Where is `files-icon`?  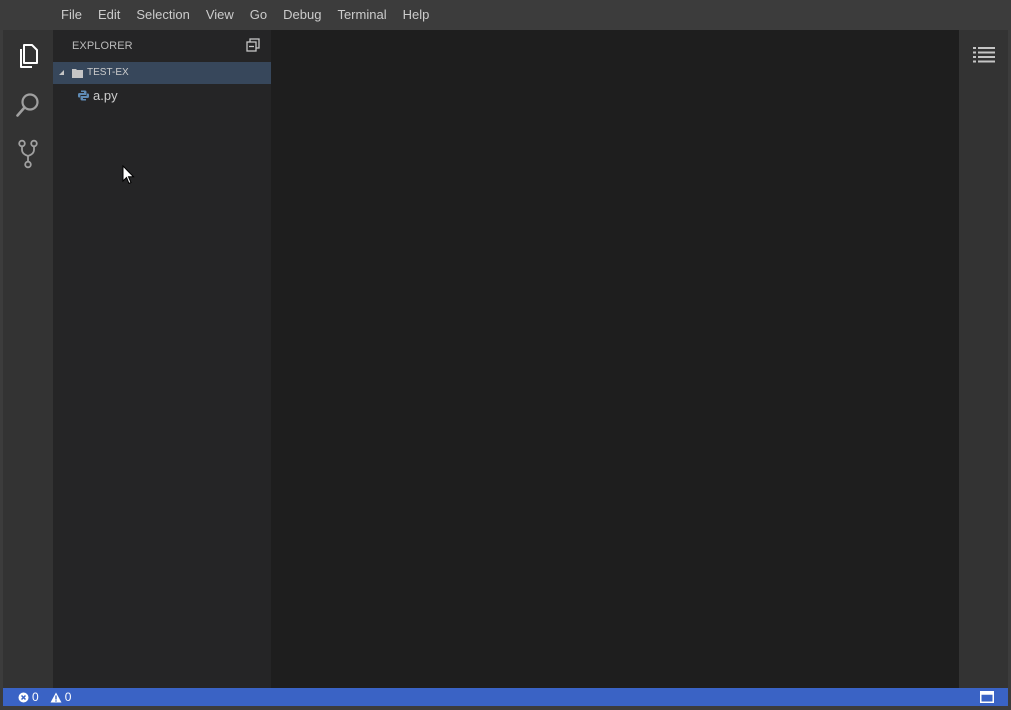
files-icon is located at coordinates (29, 56).